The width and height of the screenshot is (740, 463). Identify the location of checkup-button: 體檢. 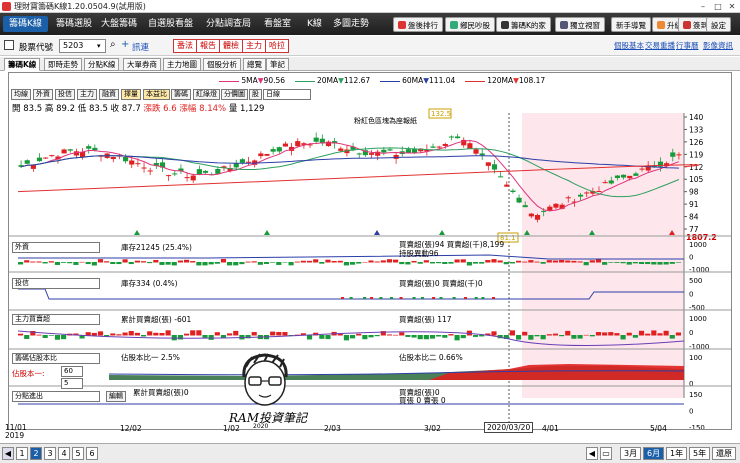
(231, 46).